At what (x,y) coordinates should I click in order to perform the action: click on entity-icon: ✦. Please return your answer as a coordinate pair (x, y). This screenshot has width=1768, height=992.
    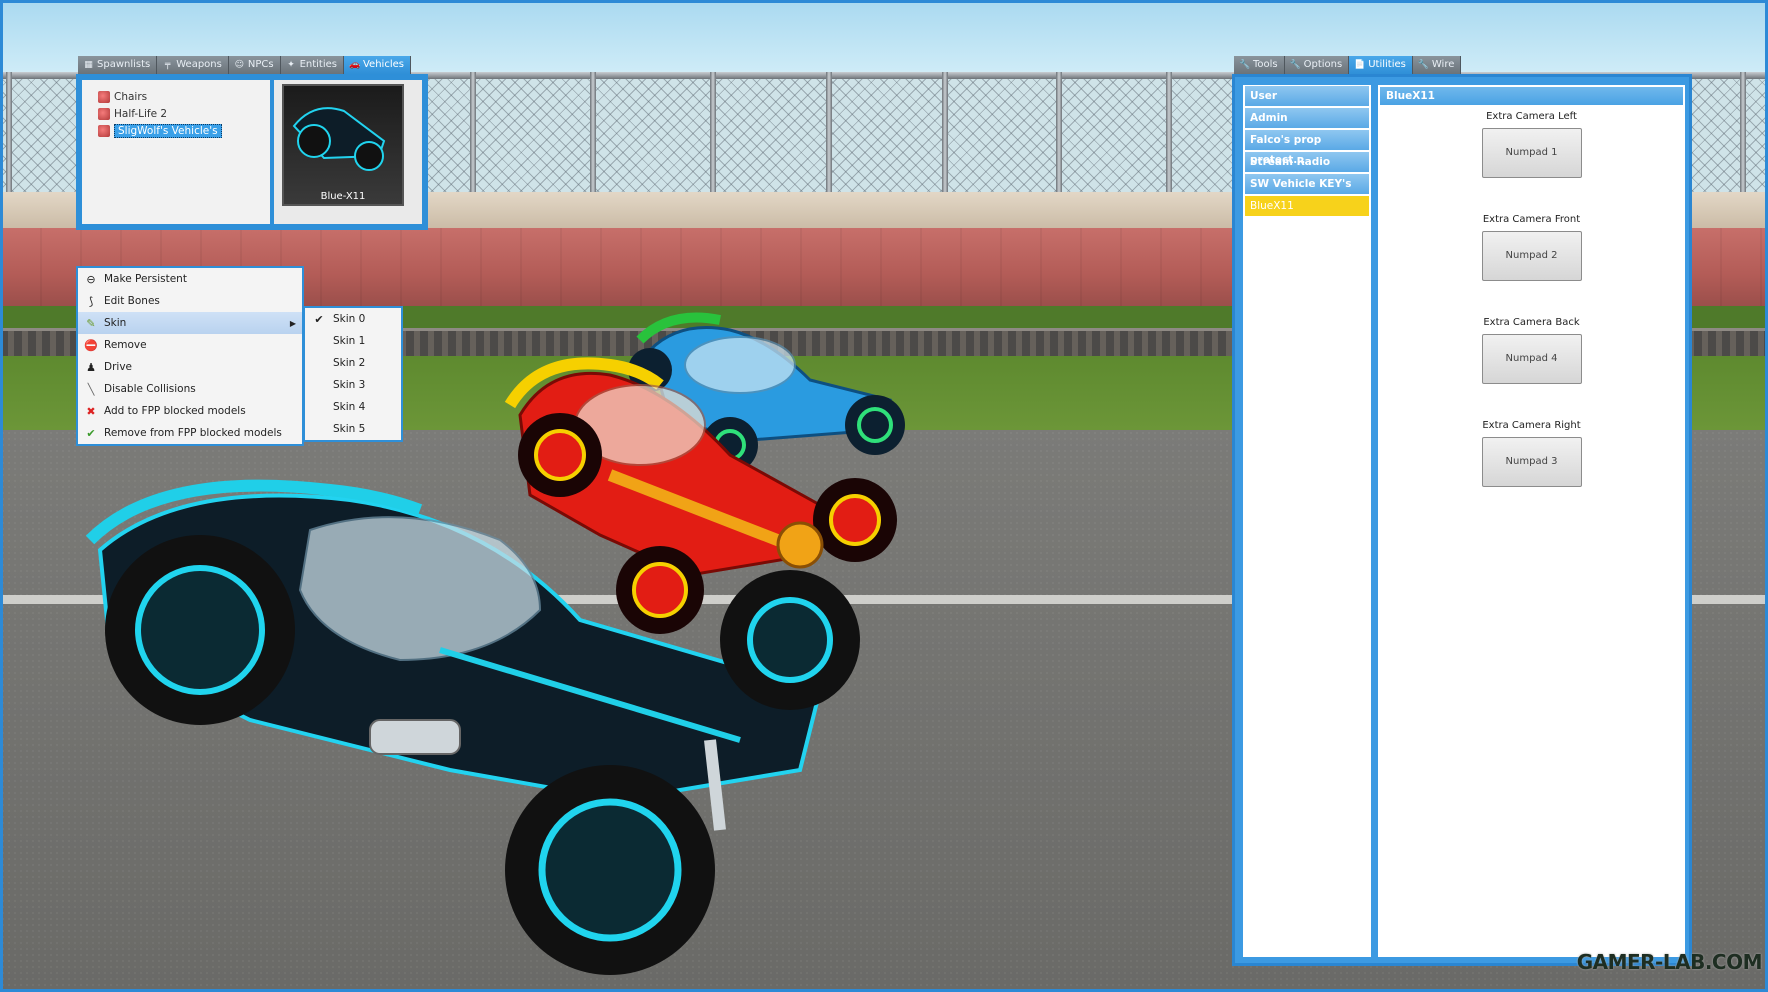
    Looking at the image, I should click on (291, 64).